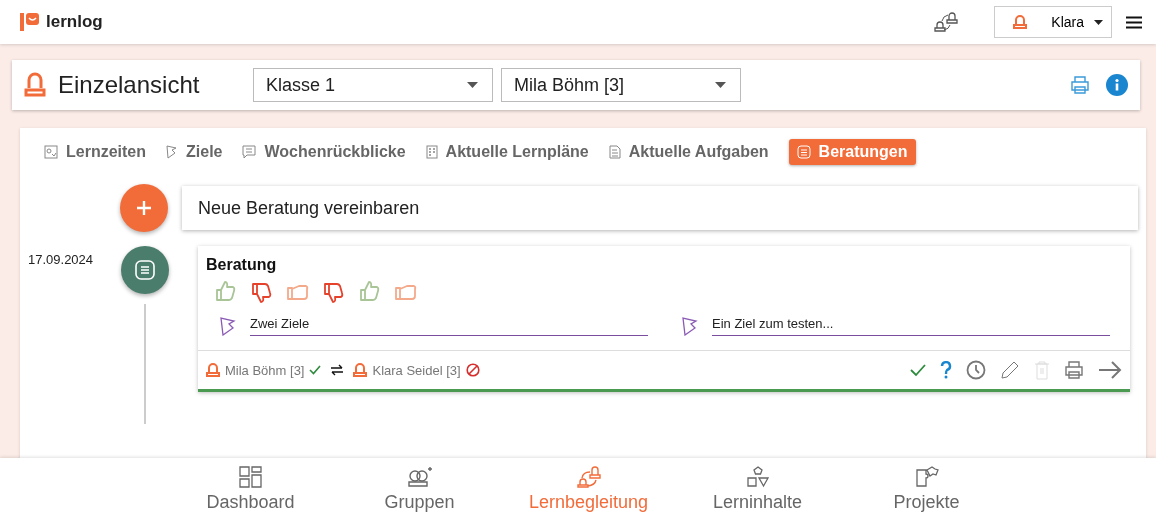 The width and height of the screenshot is (1156, 515). Describe the element at coordinates (419, 477) in the screenshot. I see `group-icon` at that location.